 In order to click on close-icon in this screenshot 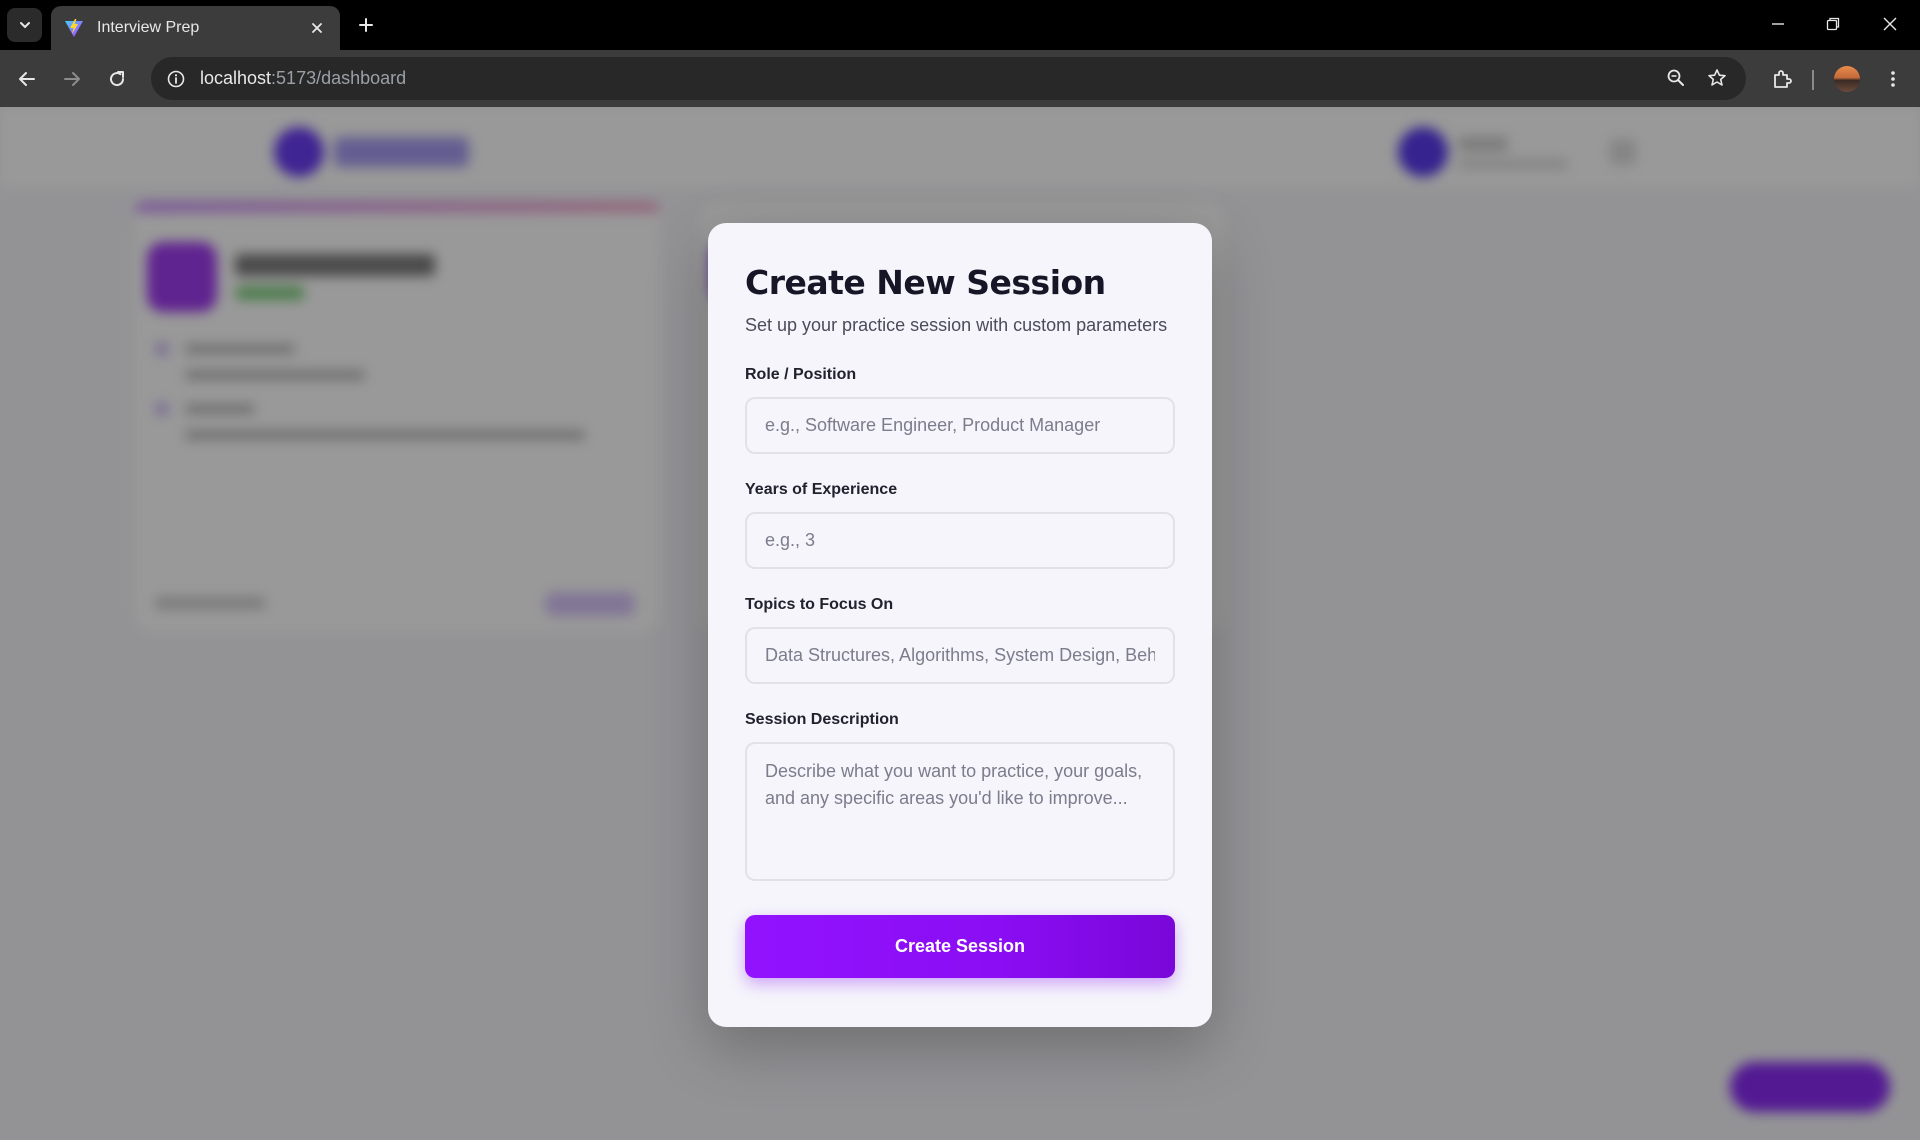, I will do `click(1890, 24)`.